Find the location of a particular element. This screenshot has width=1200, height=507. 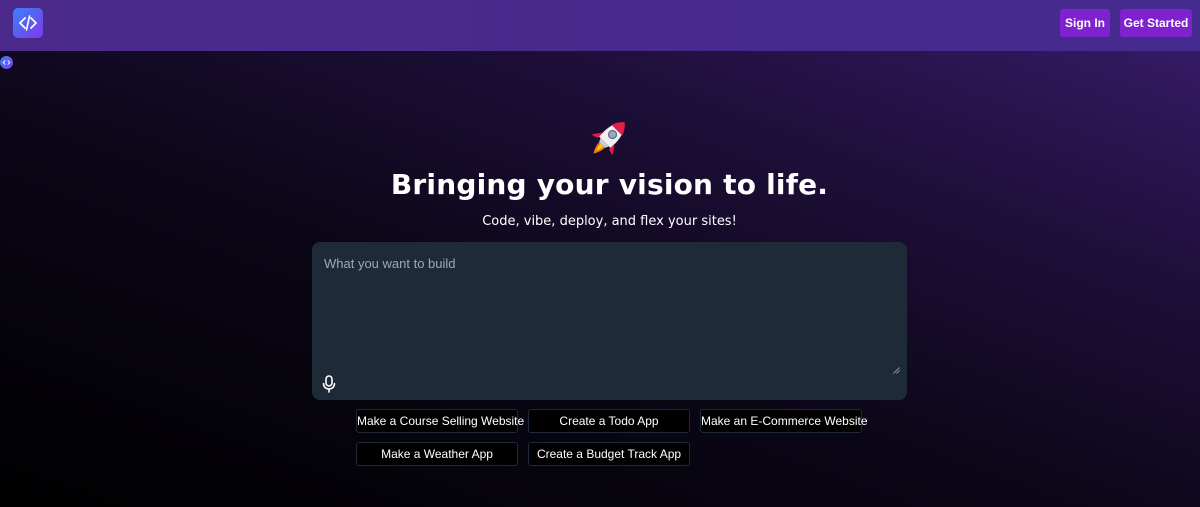

suggestion-todo-app: Create a Todo App is located at coordinates (609, 421).